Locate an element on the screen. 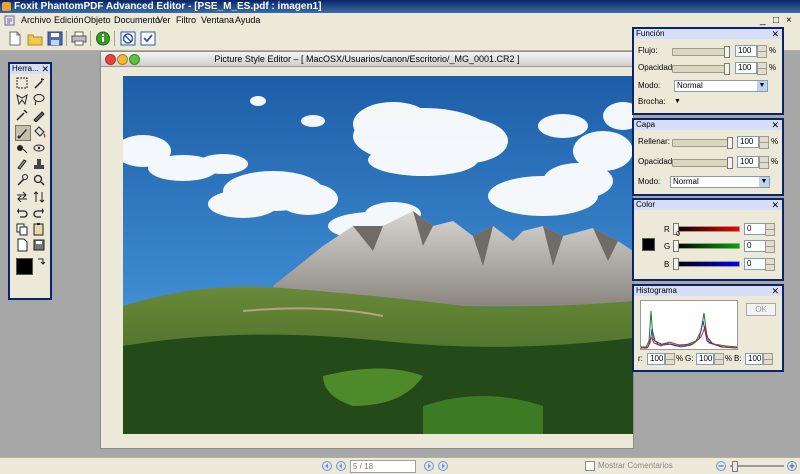 The image size is (800, 474). capa-opacidad-input: 100 is located at coordinates (748, 162).